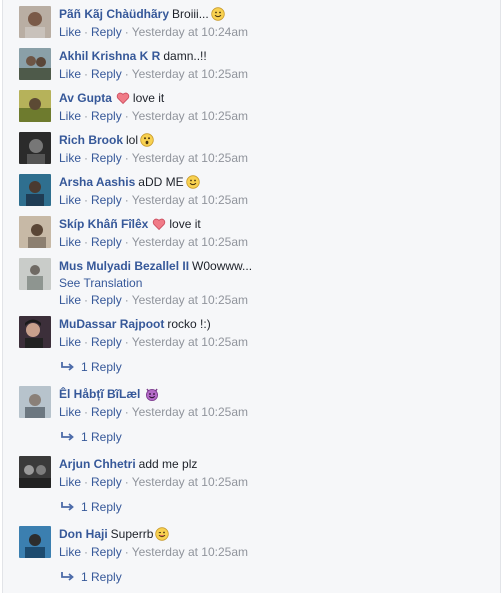 This screenshot has height=593, width=501. Describe the element at coordinates (152, 394) in the screenshot. I see `devil-emoji-icon` at that location.